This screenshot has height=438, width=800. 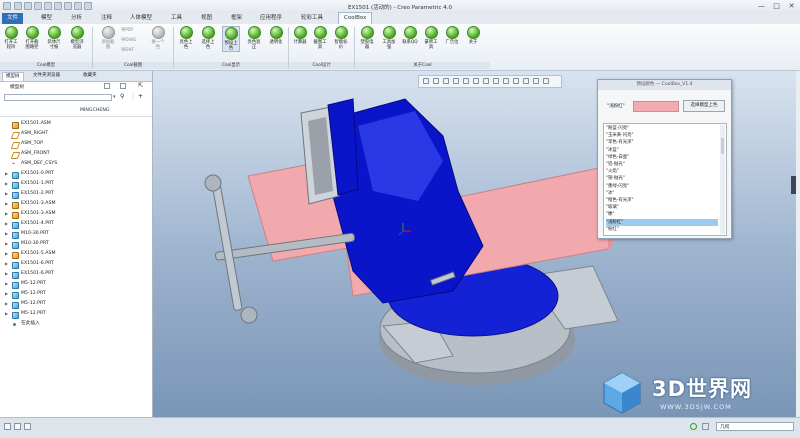 What do you see at coordinates (431, 38) in the screenshot?
I see `master-tools-button: 豪师工具` at bounding box center [431, 38].